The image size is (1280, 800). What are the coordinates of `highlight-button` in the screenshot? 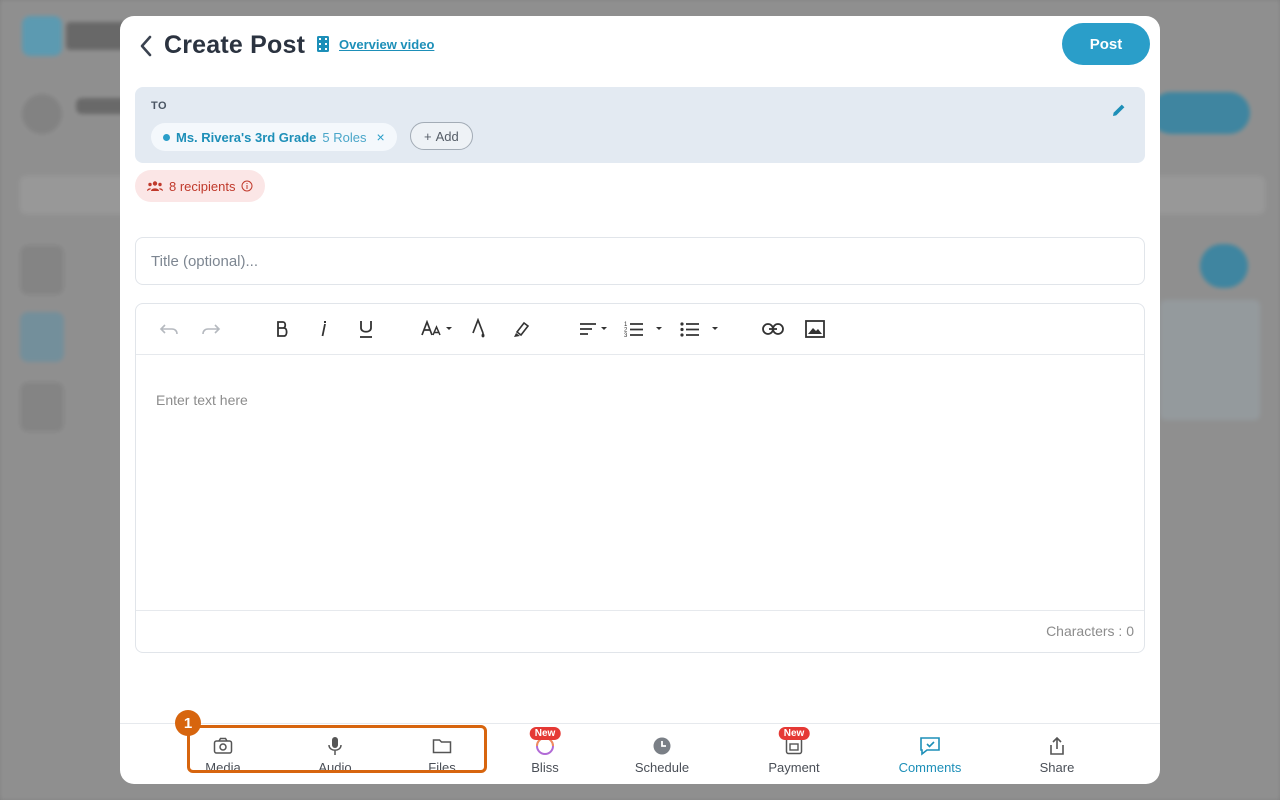 It's located at (522, 329).